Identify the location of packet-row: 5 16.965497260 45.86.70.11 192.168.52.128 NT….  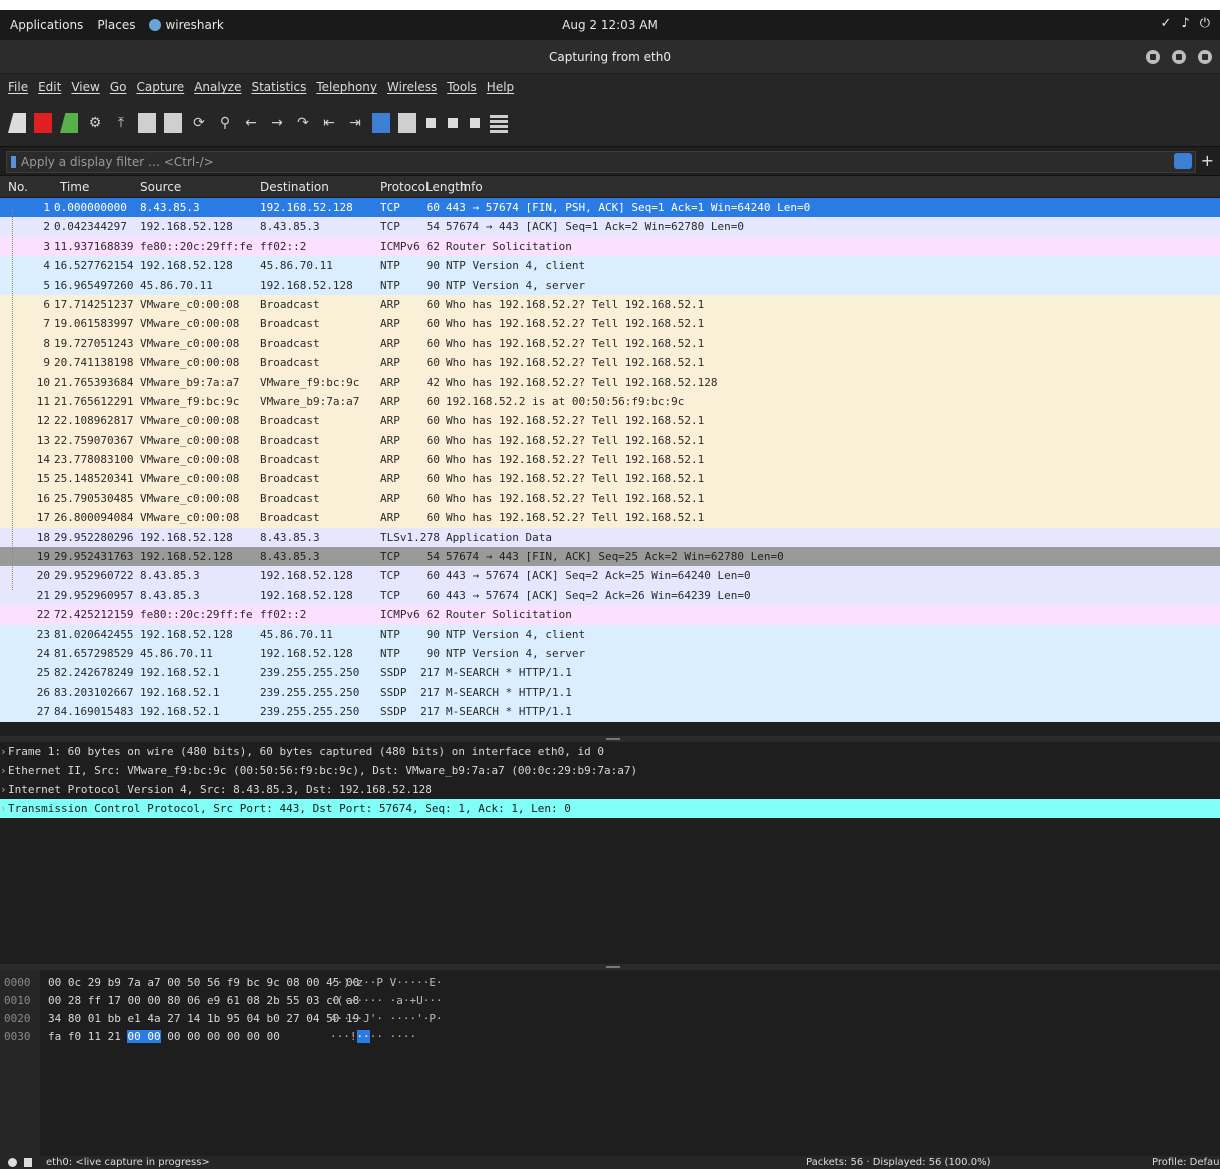
(610, 285).